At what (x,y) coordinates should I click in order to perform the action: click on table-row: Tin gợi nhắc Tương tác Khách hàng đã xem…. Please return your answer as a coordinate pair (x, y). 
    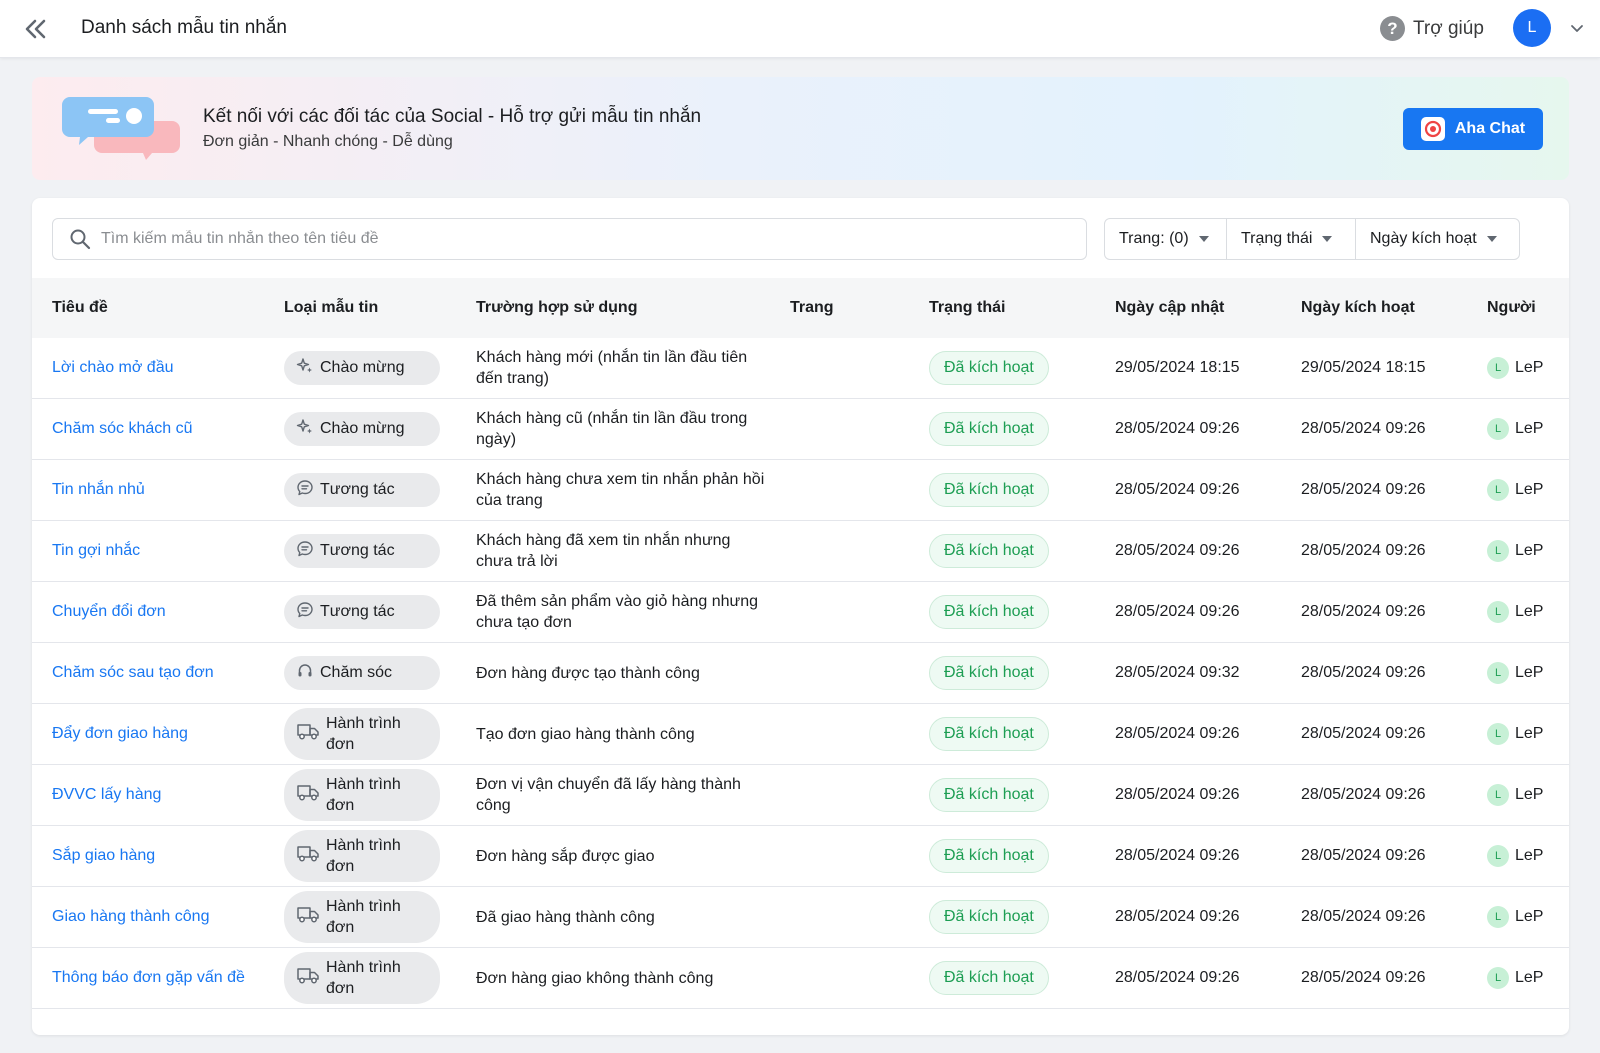
    Looking at the image, I should click on (800, 551).